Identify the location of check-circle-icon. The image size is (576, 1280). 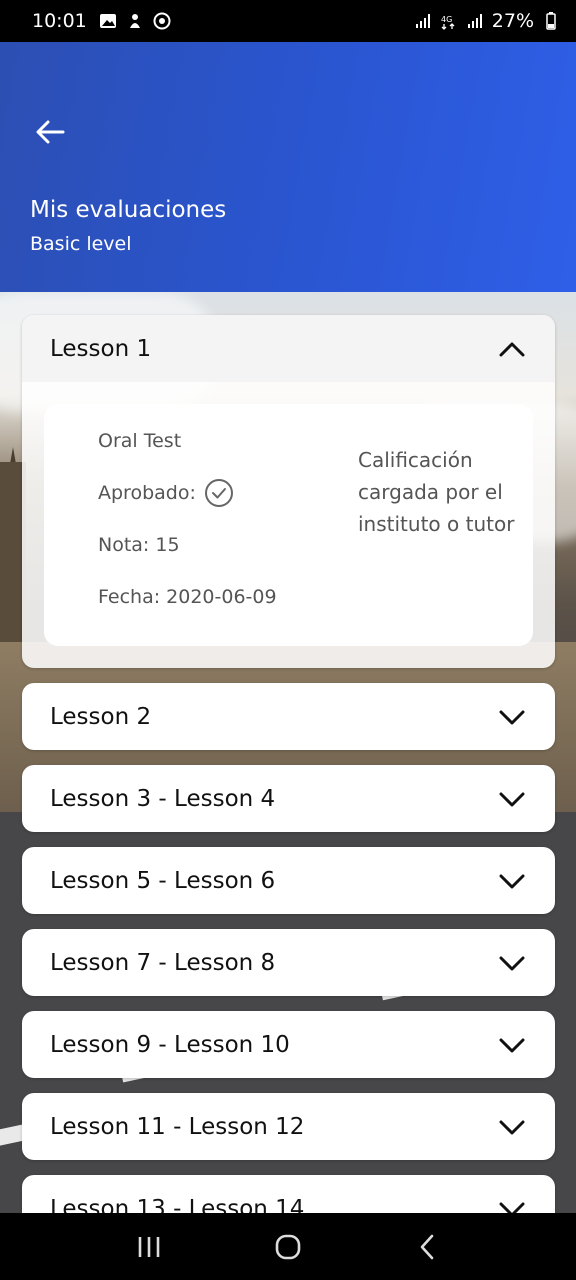
(218, 493).